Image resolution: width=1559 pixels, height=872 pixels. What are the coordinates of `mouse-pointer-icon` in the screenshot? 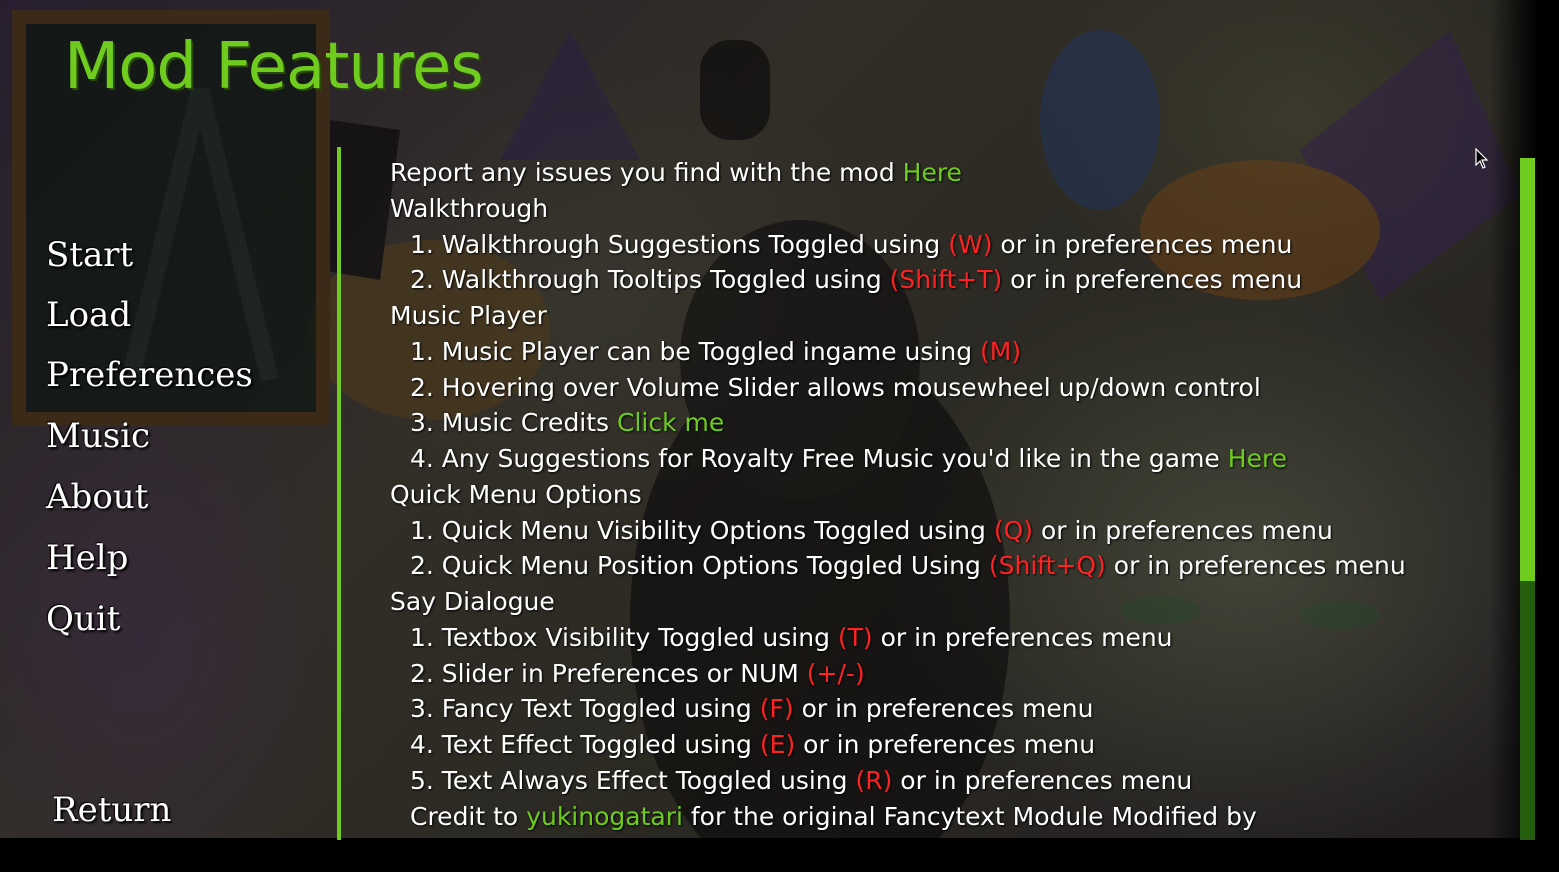 It's located at (1482, 158).